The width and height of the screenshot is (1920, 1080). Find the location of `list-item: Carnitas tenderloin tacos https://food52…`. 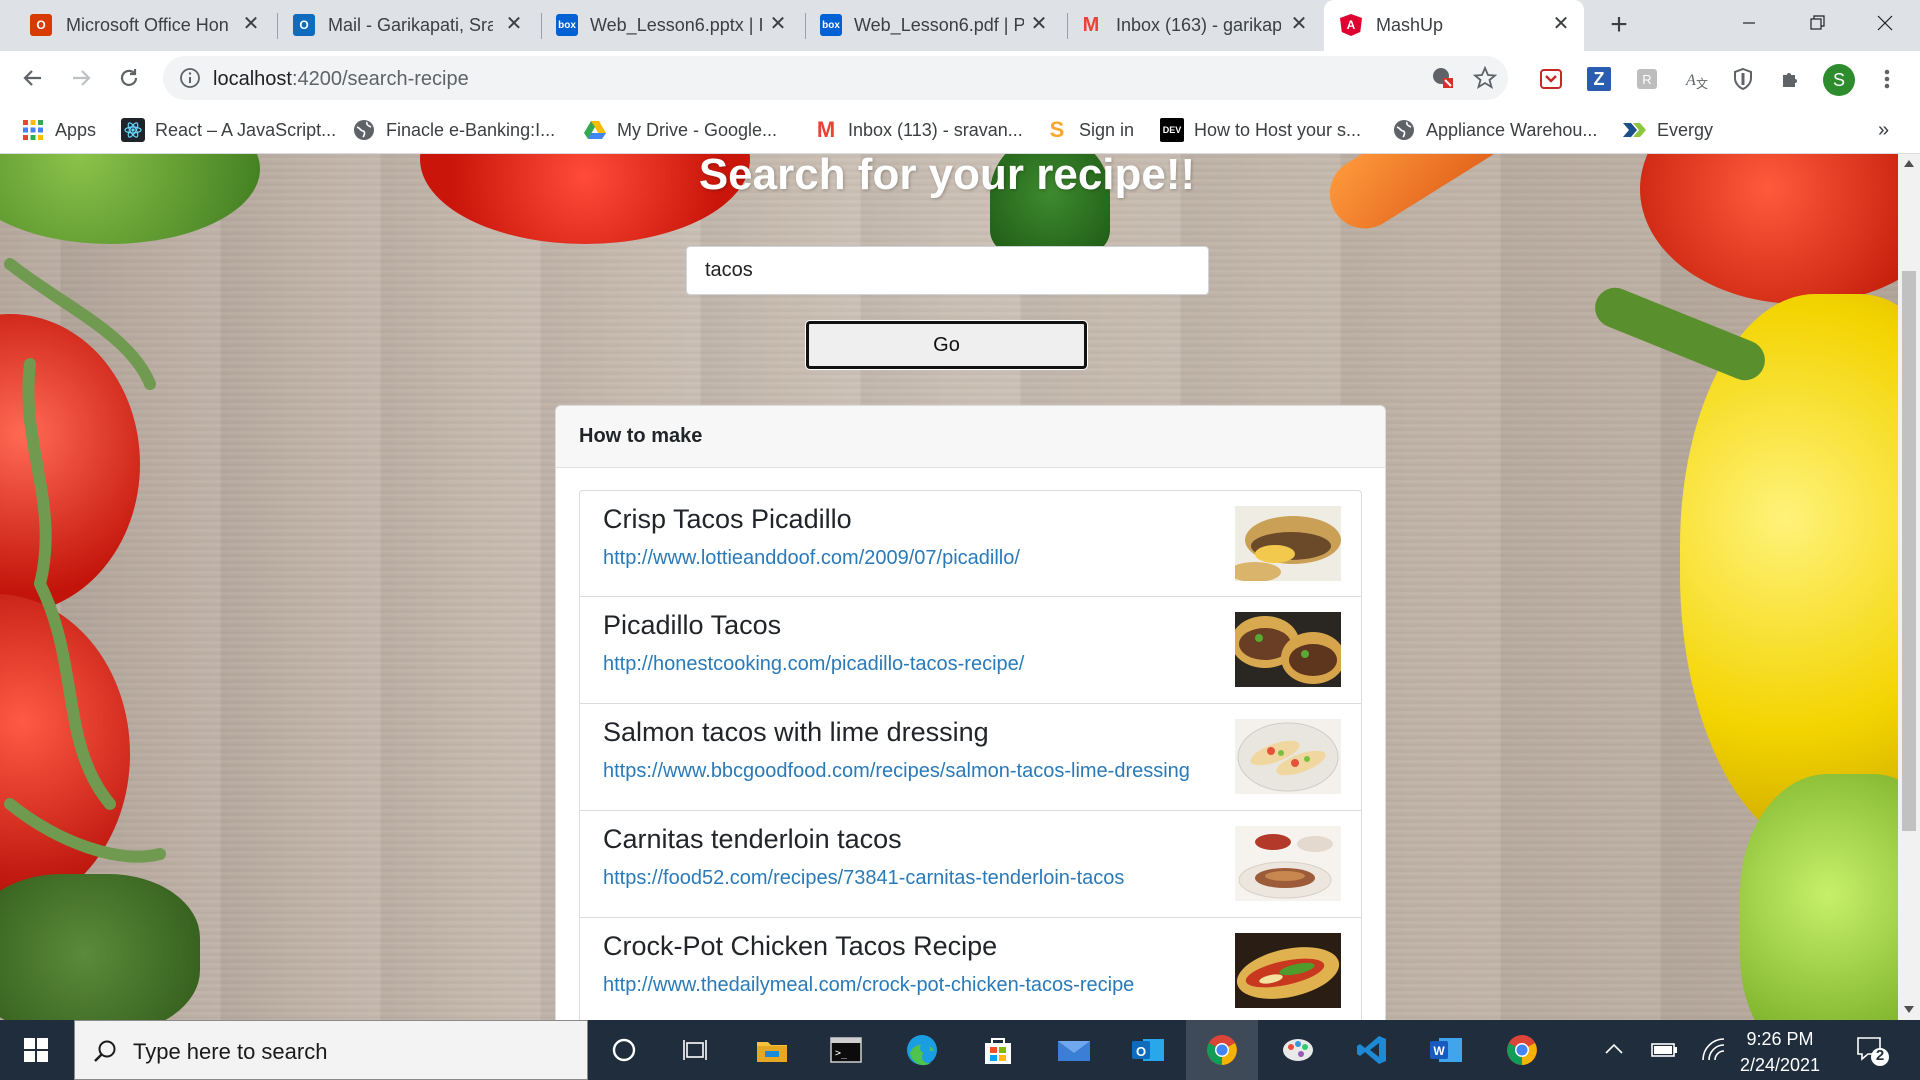

list-item: Carnitas tenderloin tacos https://food52… is located at coordinates (970, 864).